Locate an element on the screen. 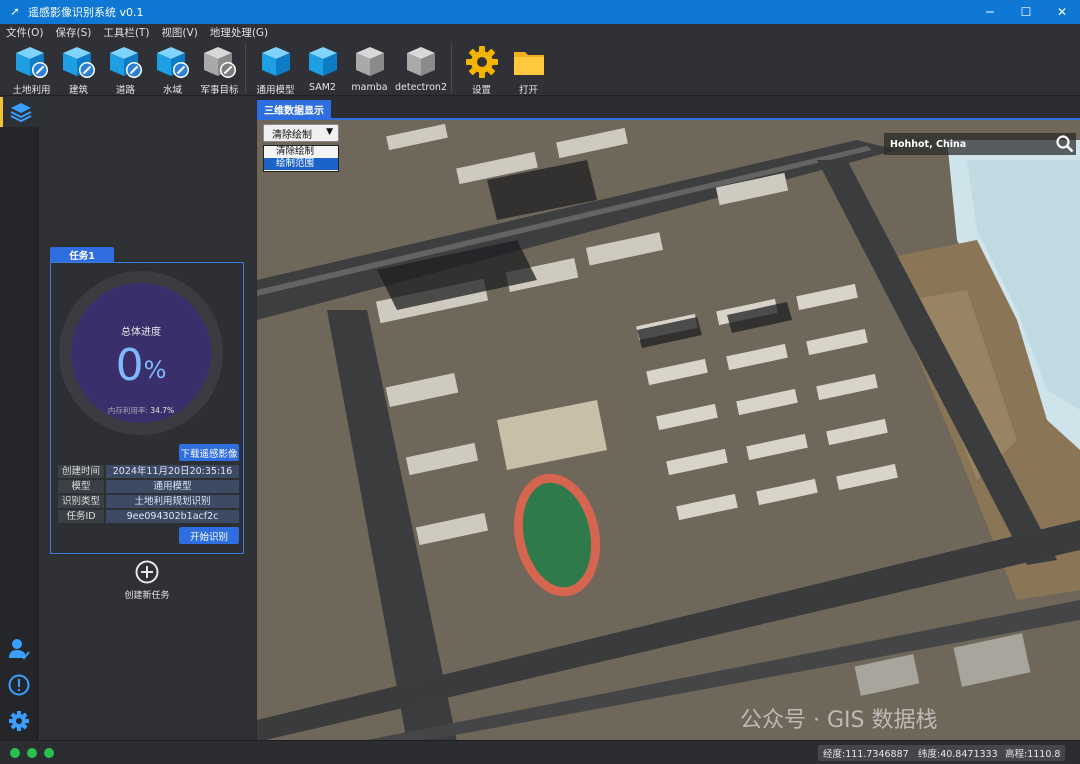 This screenshot has height=764, width=1080. folder-icon is located at coordinates (528, 63).